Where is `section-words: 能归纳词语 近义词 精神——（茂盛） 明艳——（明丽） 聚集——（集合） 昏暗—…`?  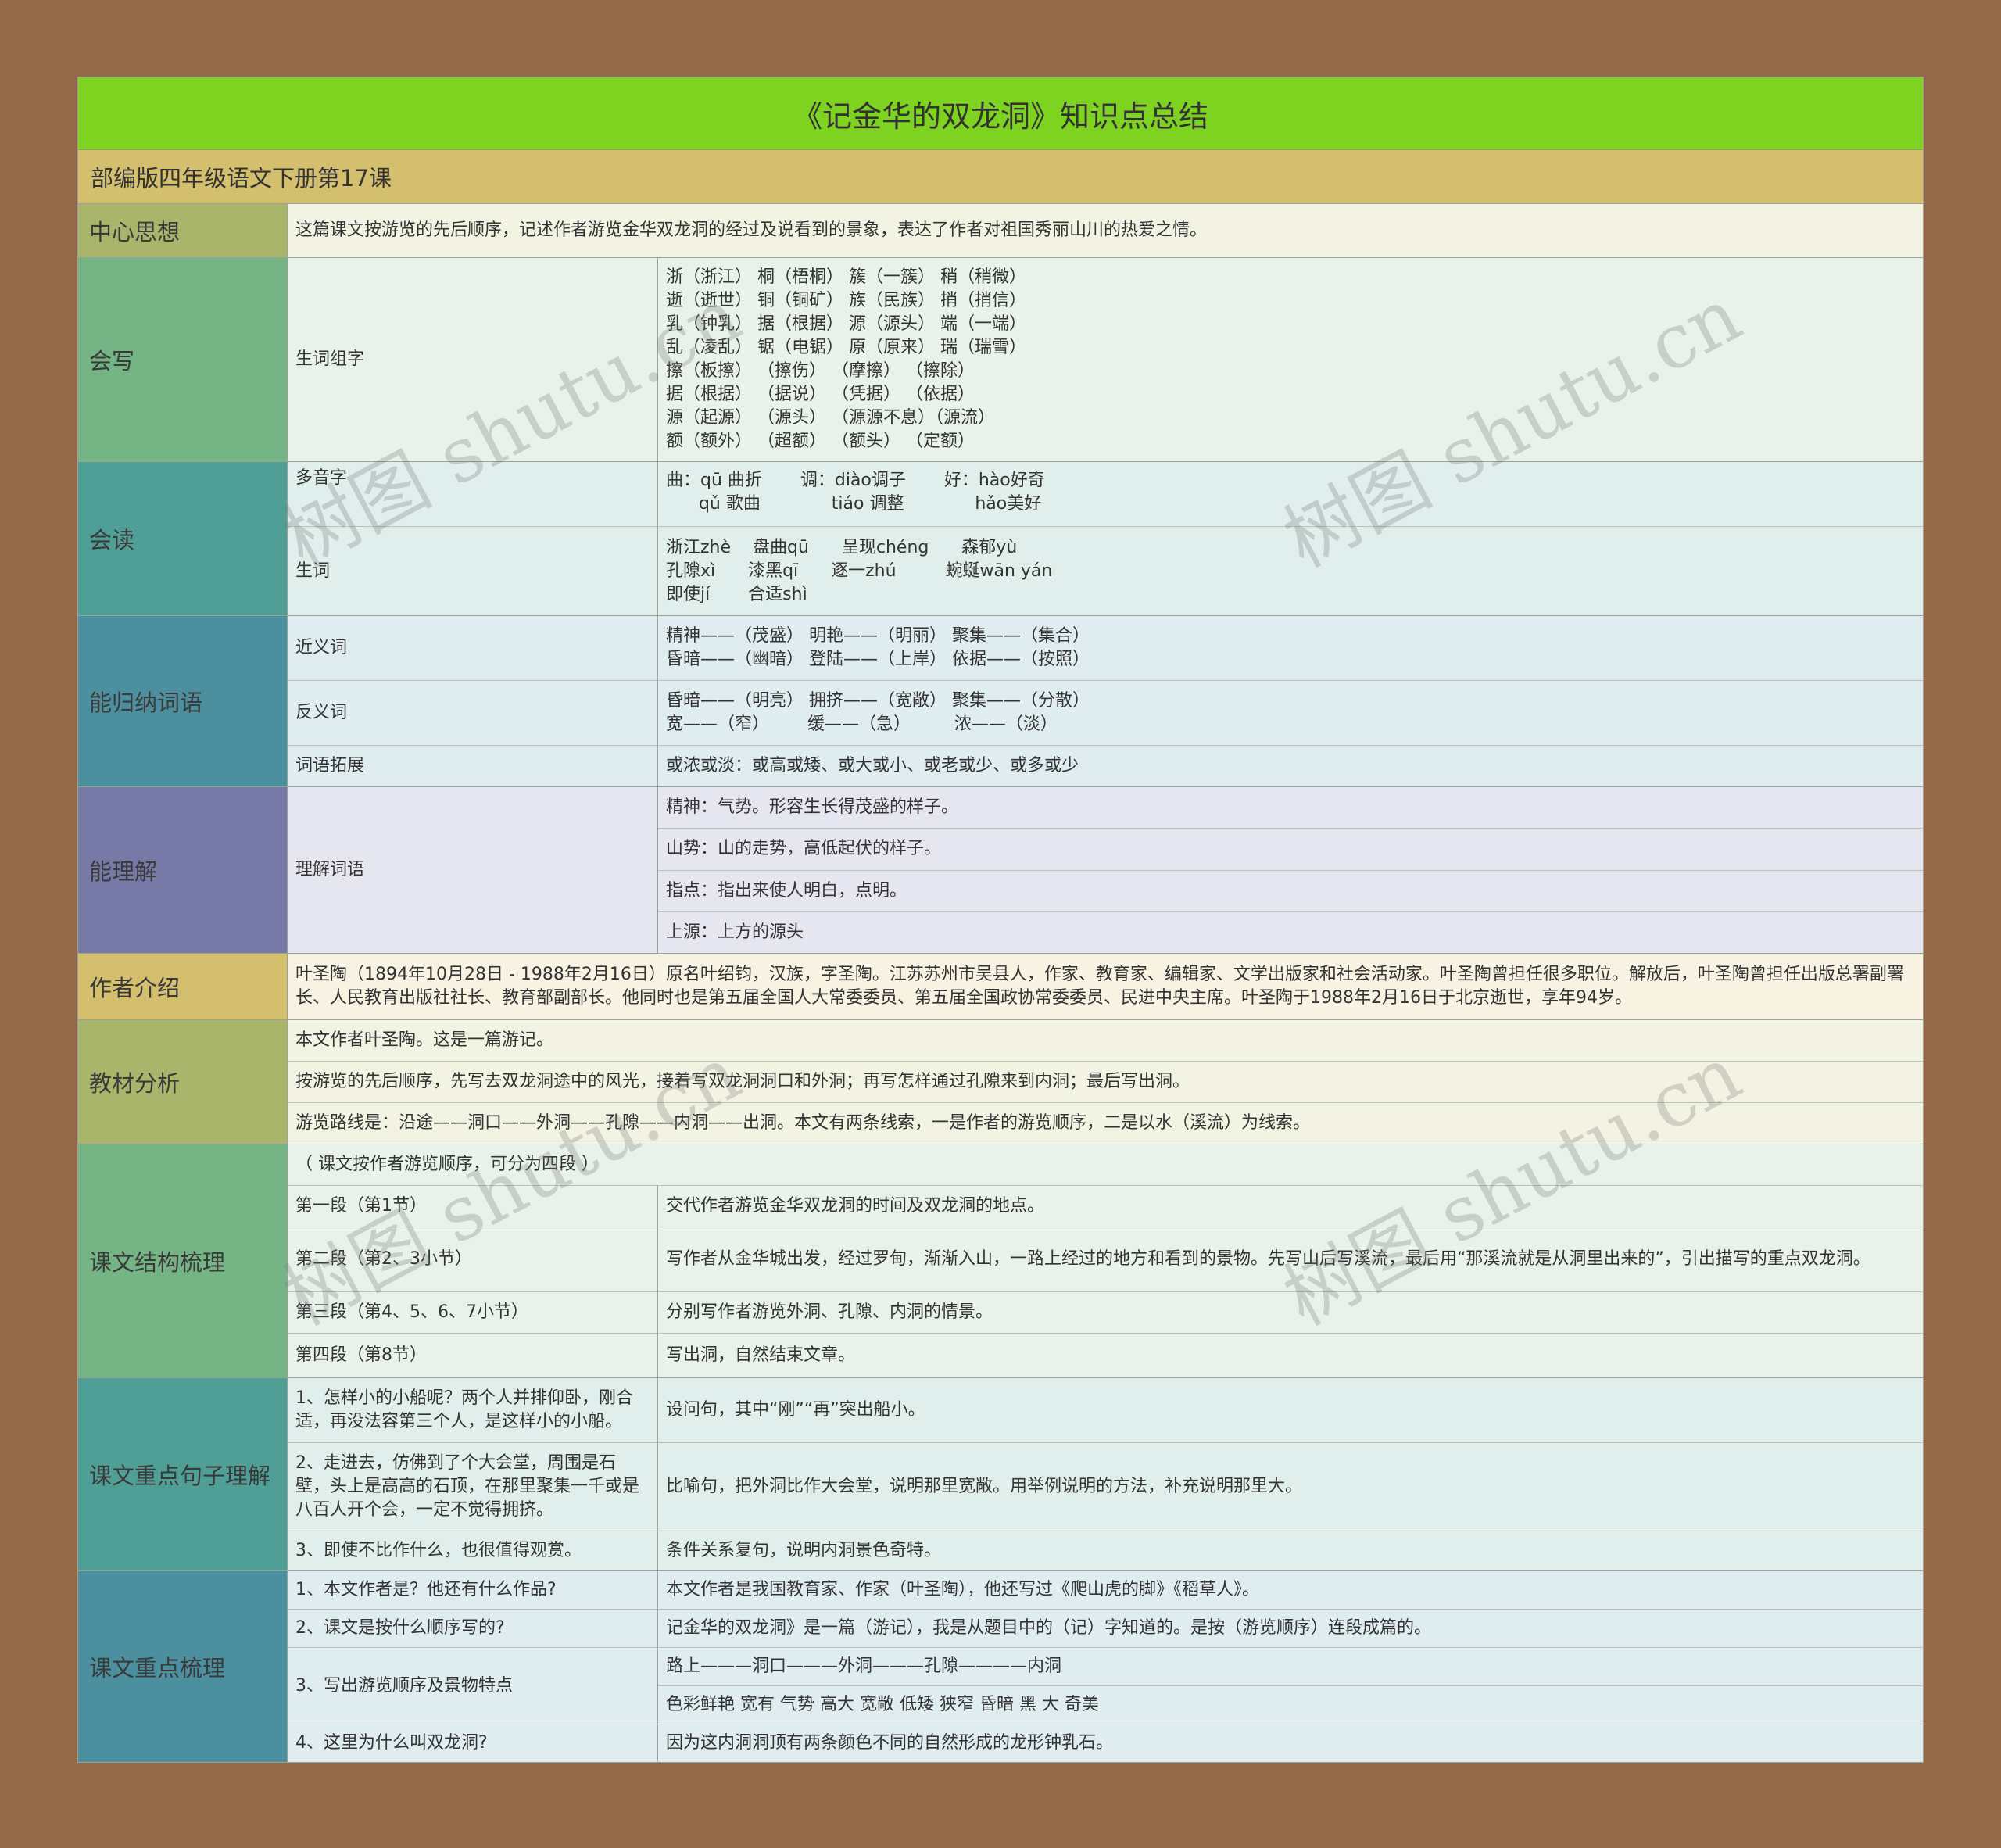
section-words: 能归纳词语 近义词 精神——（茂盛） 明艳——（明丽） 聚集——（集合） 昏暗—… is located at coordinates (1000, 701).